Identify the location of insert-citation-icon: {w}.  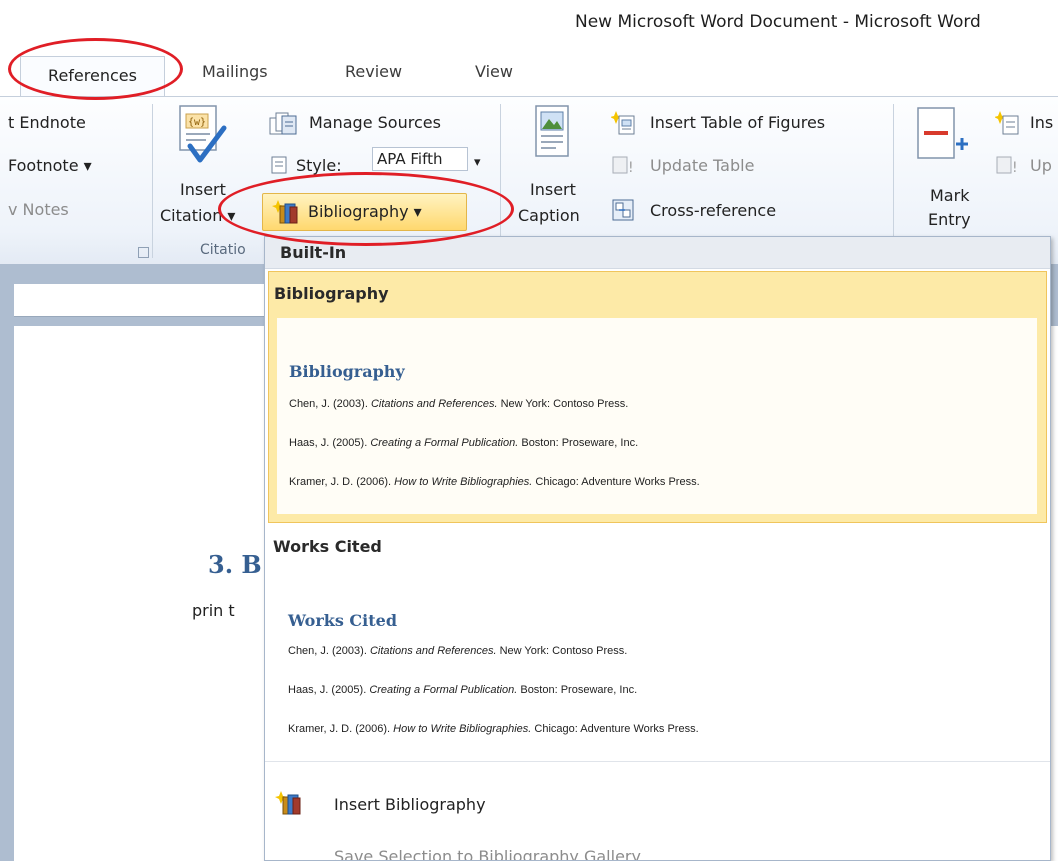
(203, 138).